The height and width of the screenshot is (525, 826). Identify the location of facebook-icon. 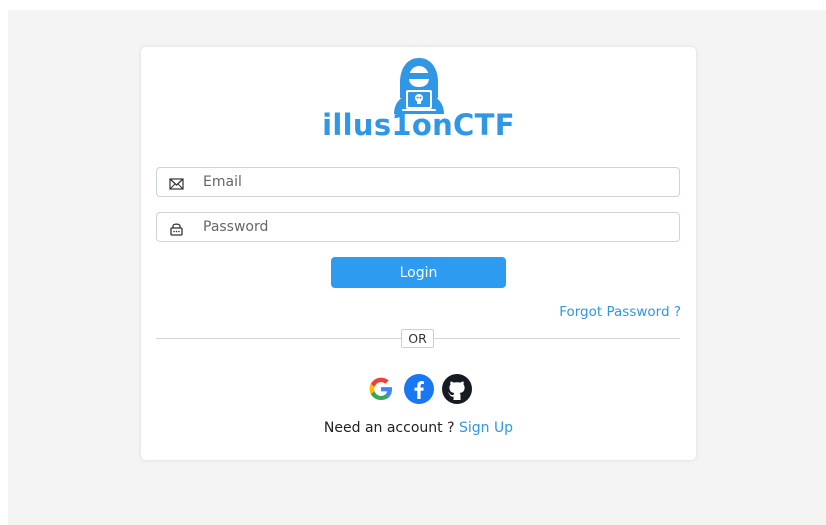
(419, 389).